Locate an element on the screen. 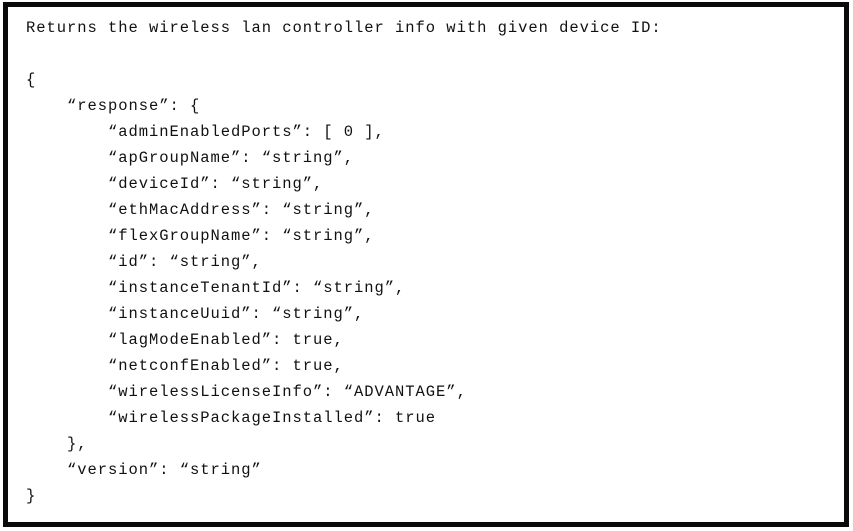  code-line: “netconfEnabled”: true, is located at coordinates (185, 366).